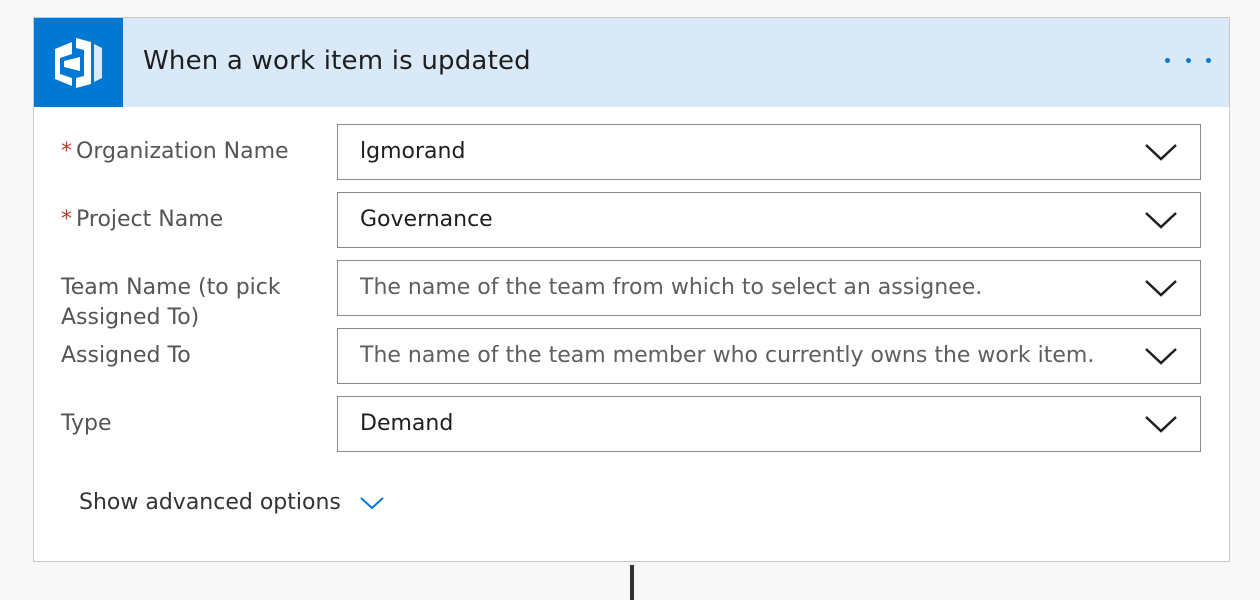 The width and height of the screenshot is (1260, 600). Describe the element at coordinates (175, 151) in the screenshot. I see `organization-name-label: * Organization Name` at that location.